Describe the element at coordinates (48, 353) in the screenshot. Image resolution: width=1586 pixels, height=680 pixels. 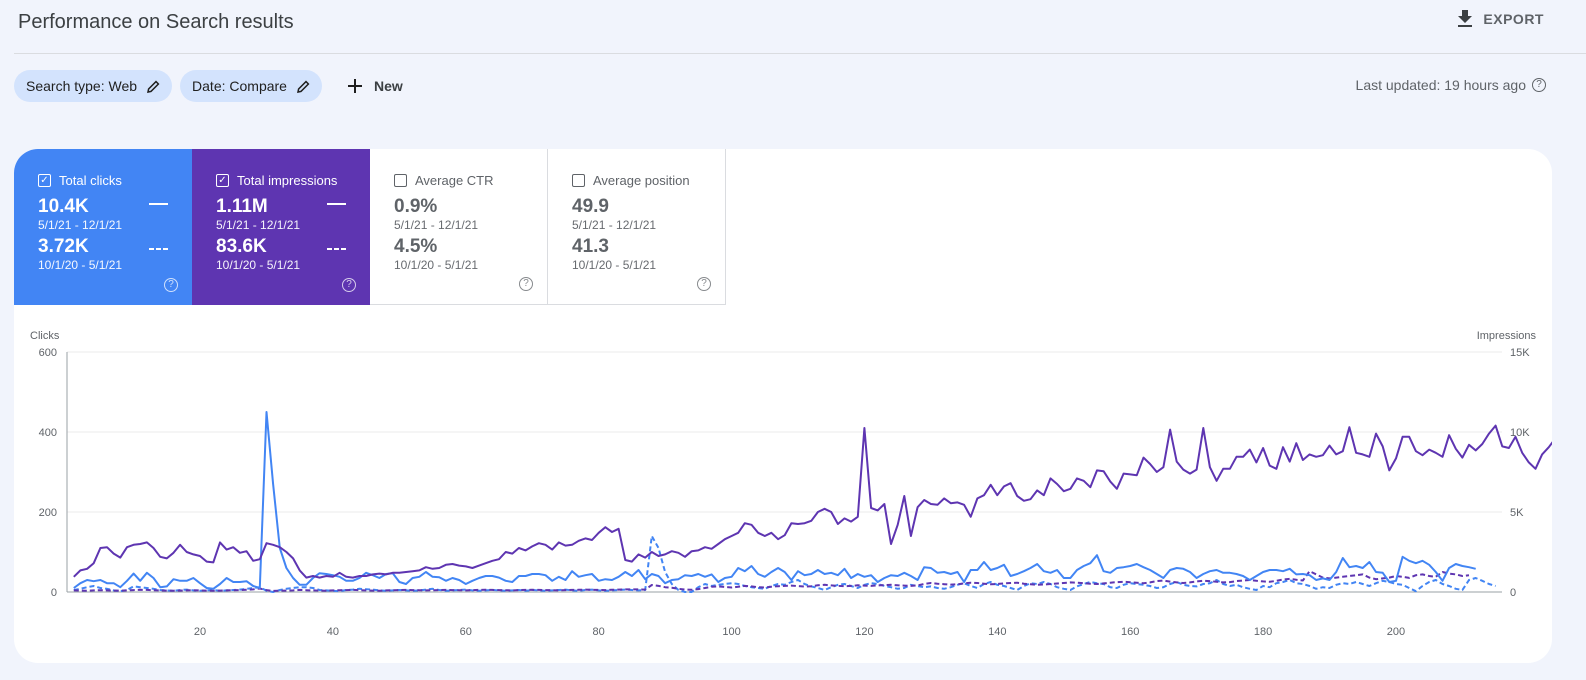
I see `y-tick-left: 600` at that location.